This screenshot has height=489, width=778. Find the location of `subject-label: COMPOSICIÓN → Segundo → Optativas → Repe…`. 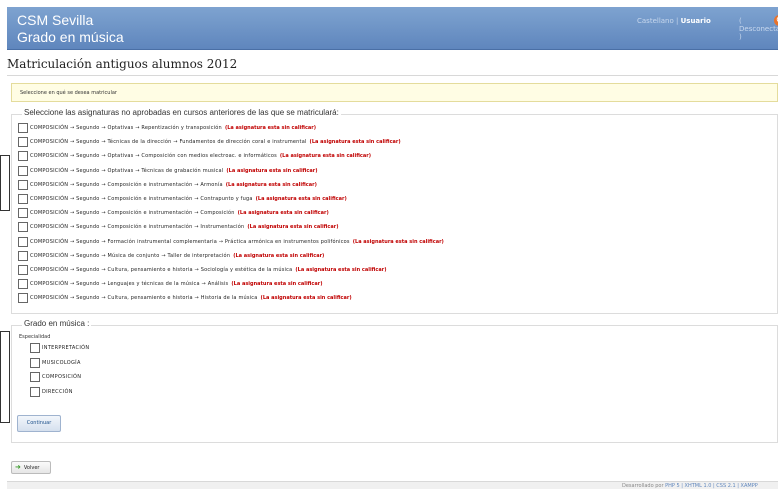

subject-label: COMPOSICIÓN → Segundo → Optativas → Repe… is located at coordinates (126, 128).